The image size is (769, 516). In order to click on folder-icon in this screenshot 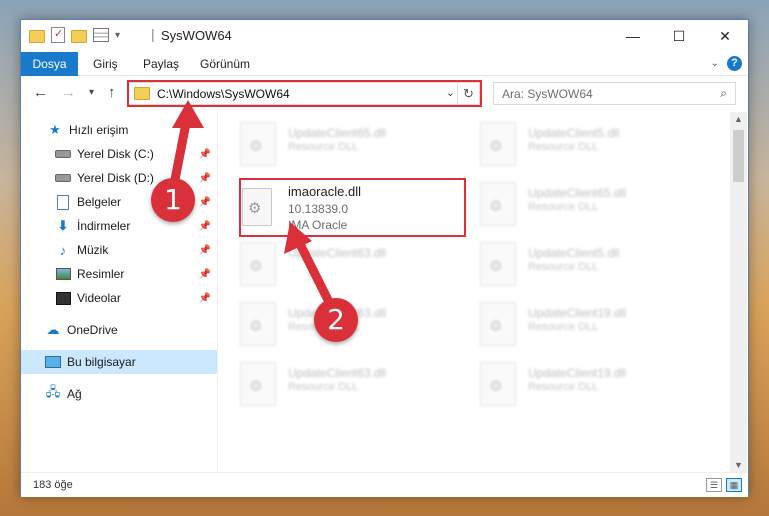, I will do `click(37, 36)`.